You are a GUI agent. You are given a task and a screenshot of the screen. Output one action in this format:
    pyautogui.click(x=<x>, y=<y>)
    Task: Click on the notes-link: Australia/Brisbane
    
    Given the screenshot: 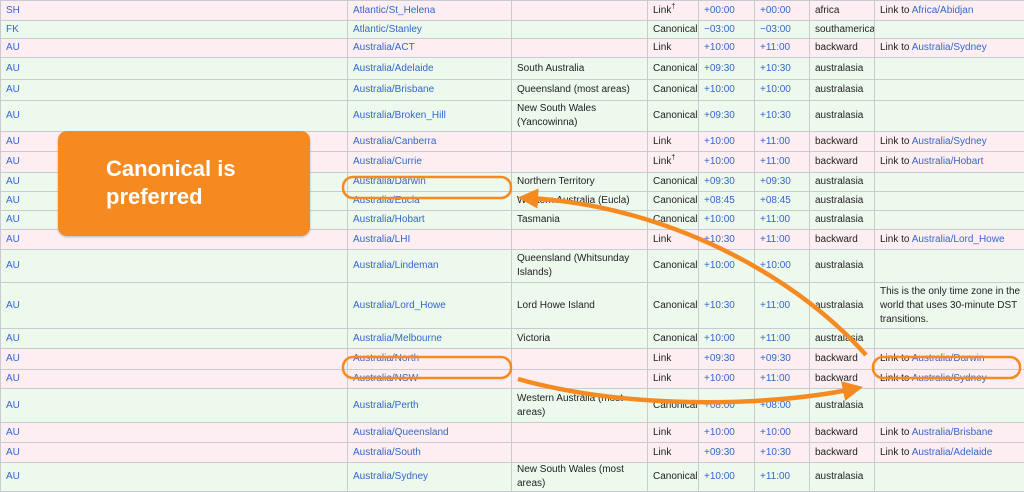 What is the action you would take?
    pyautogui.click(x=952, y=432)
    